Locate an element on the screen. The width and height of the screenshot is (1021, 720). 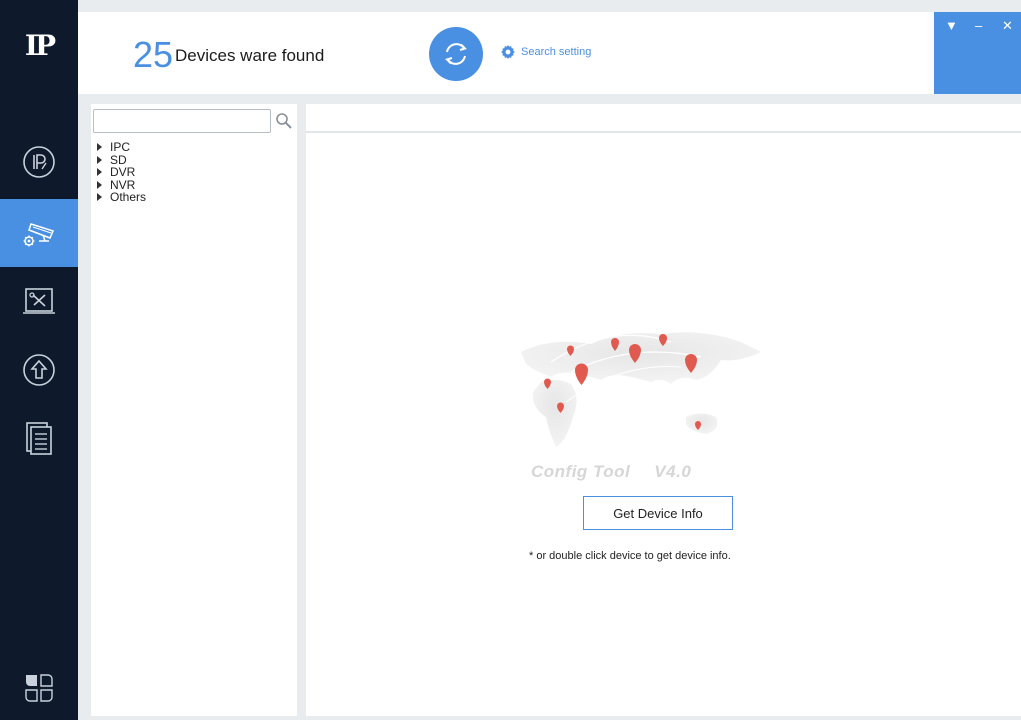
tree-item-sd: SD is located at coordinates (121, 160).